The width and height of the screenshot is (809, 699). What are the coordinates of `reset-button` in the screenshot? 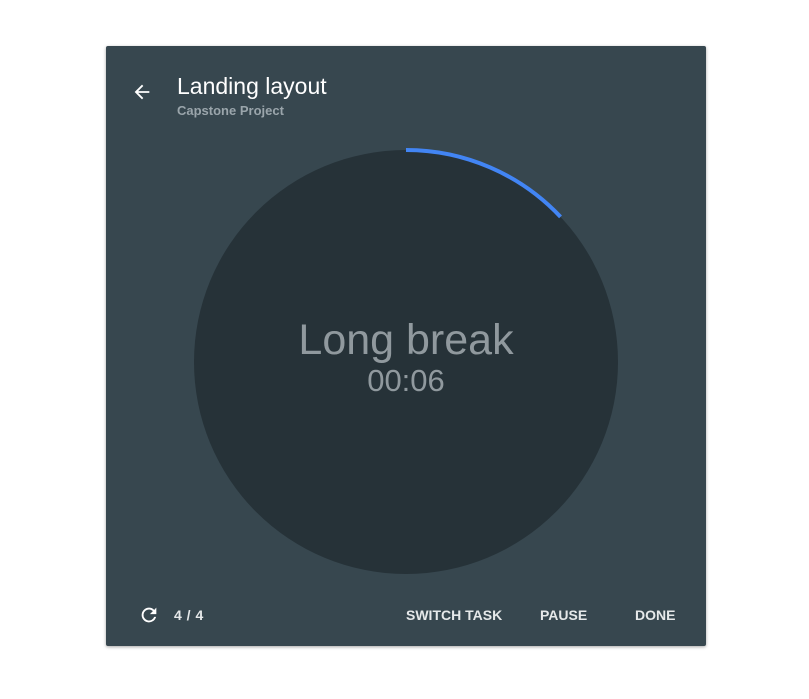 It's located at (149, 615).